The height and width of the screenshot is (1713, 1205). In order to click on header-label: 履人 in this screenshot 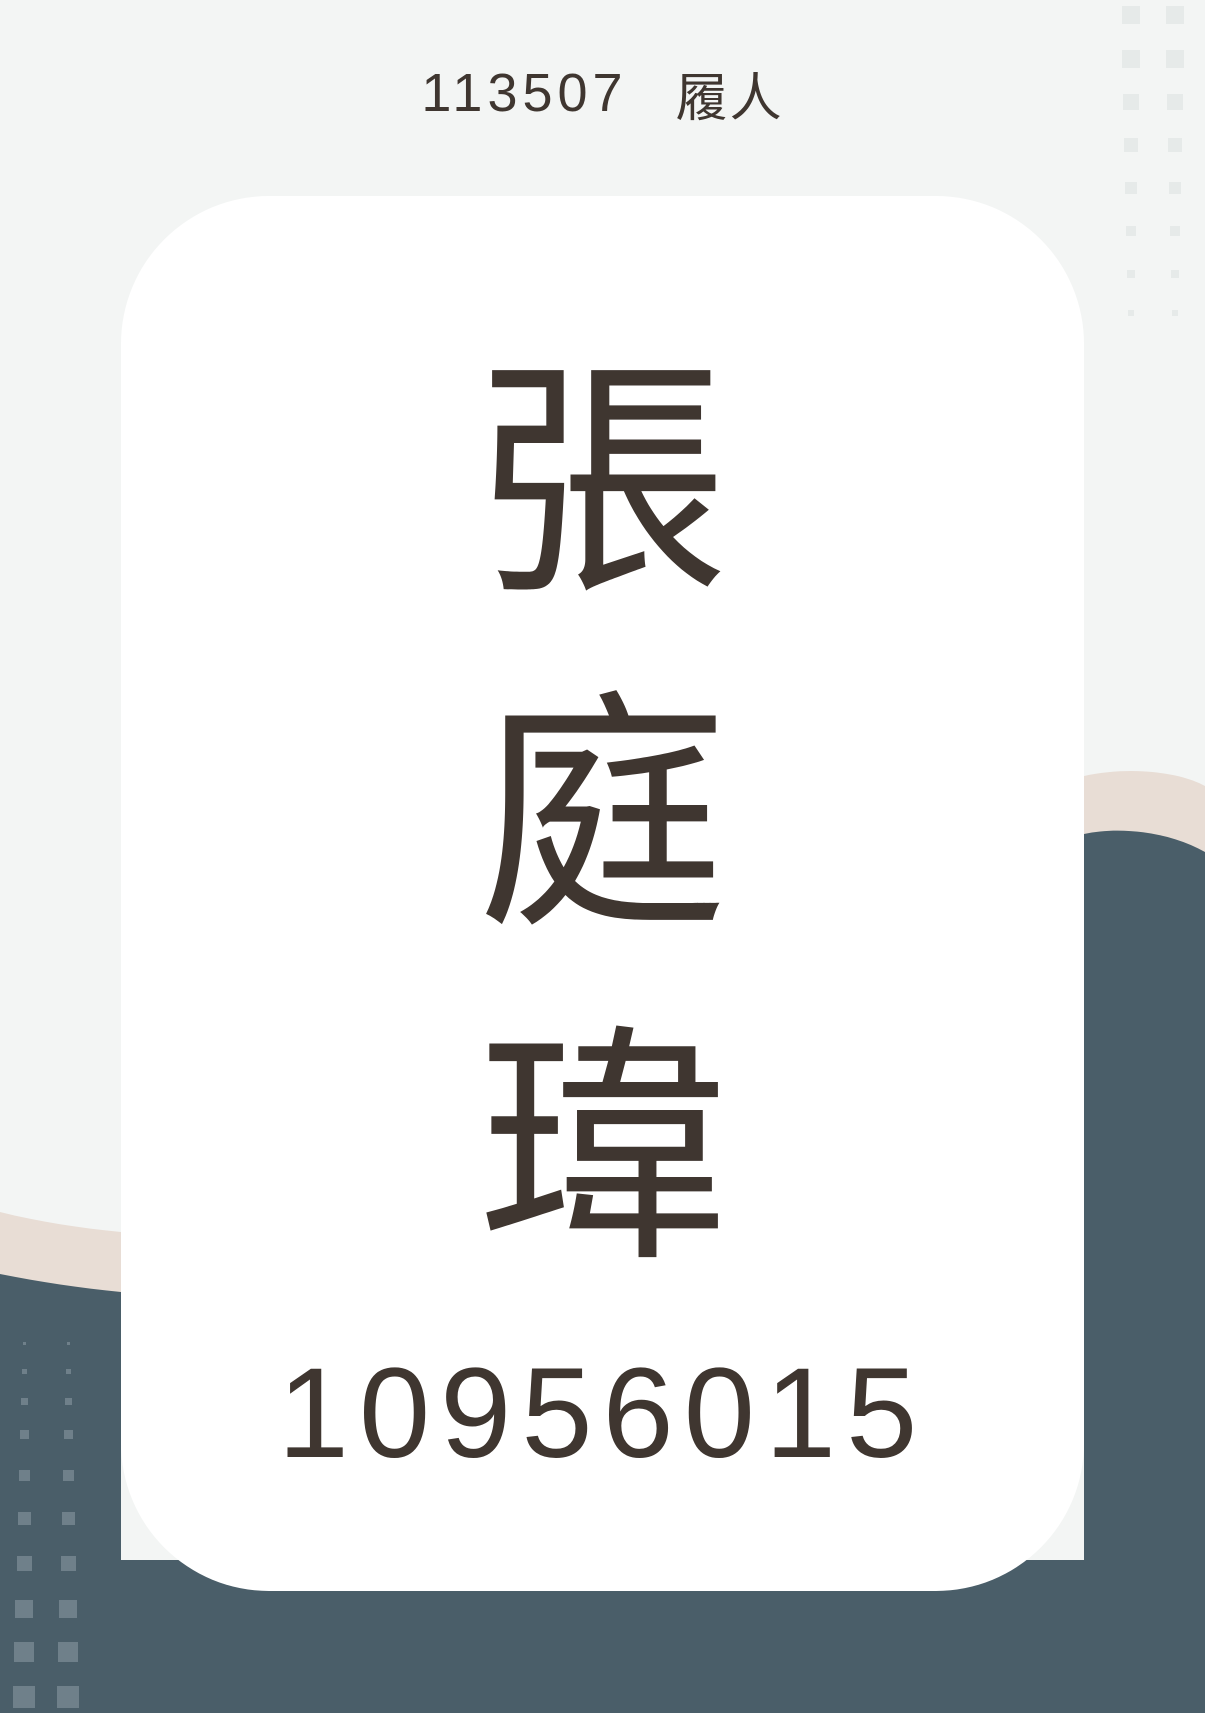, I will do `click(729, 98)`.